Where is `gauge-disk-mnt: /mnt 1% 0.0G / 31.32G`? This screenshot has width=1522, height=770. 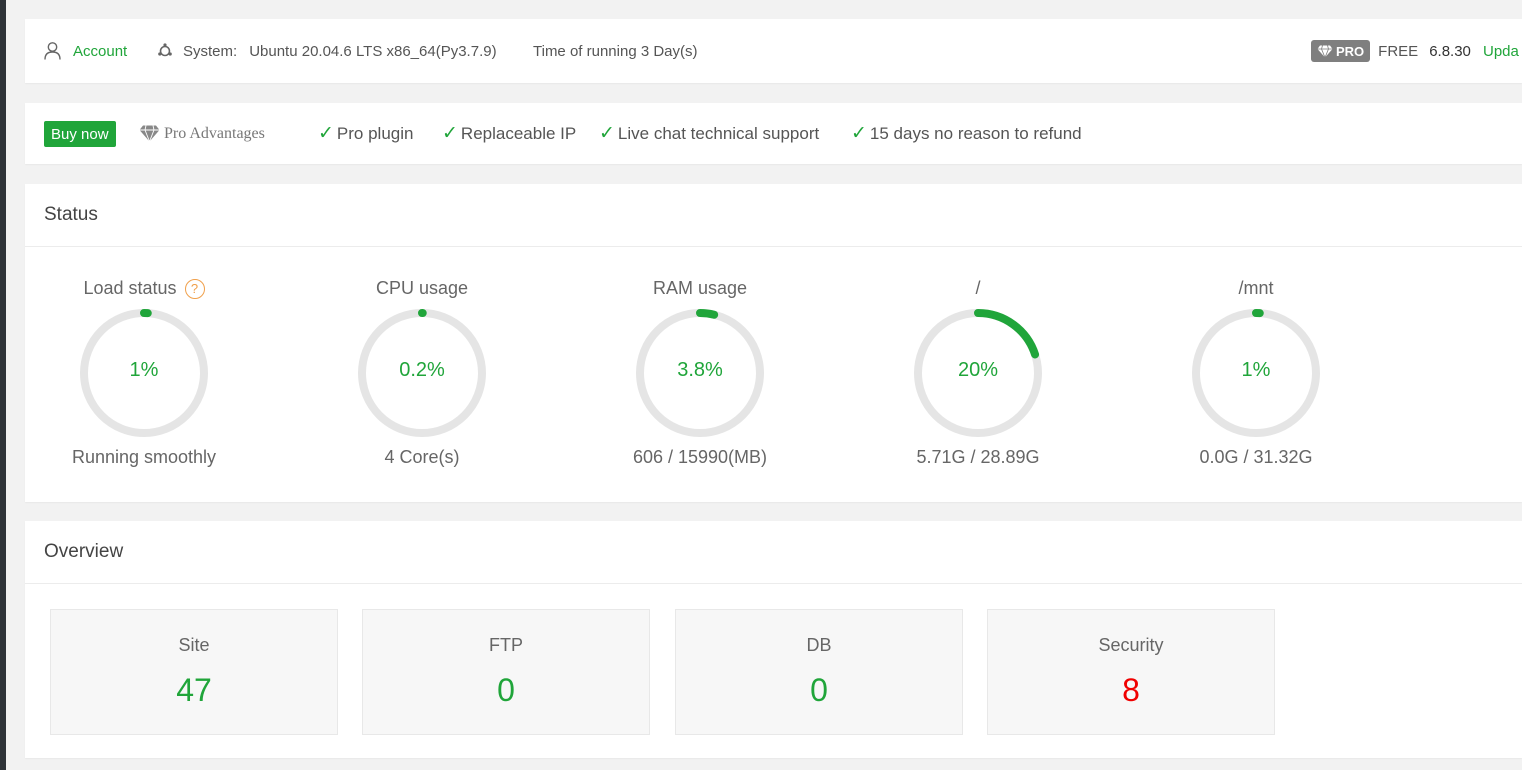
gauge-disk-mnt: /mnt 1% 0.0G / 31.32G is located at coordinates (1256, 368).